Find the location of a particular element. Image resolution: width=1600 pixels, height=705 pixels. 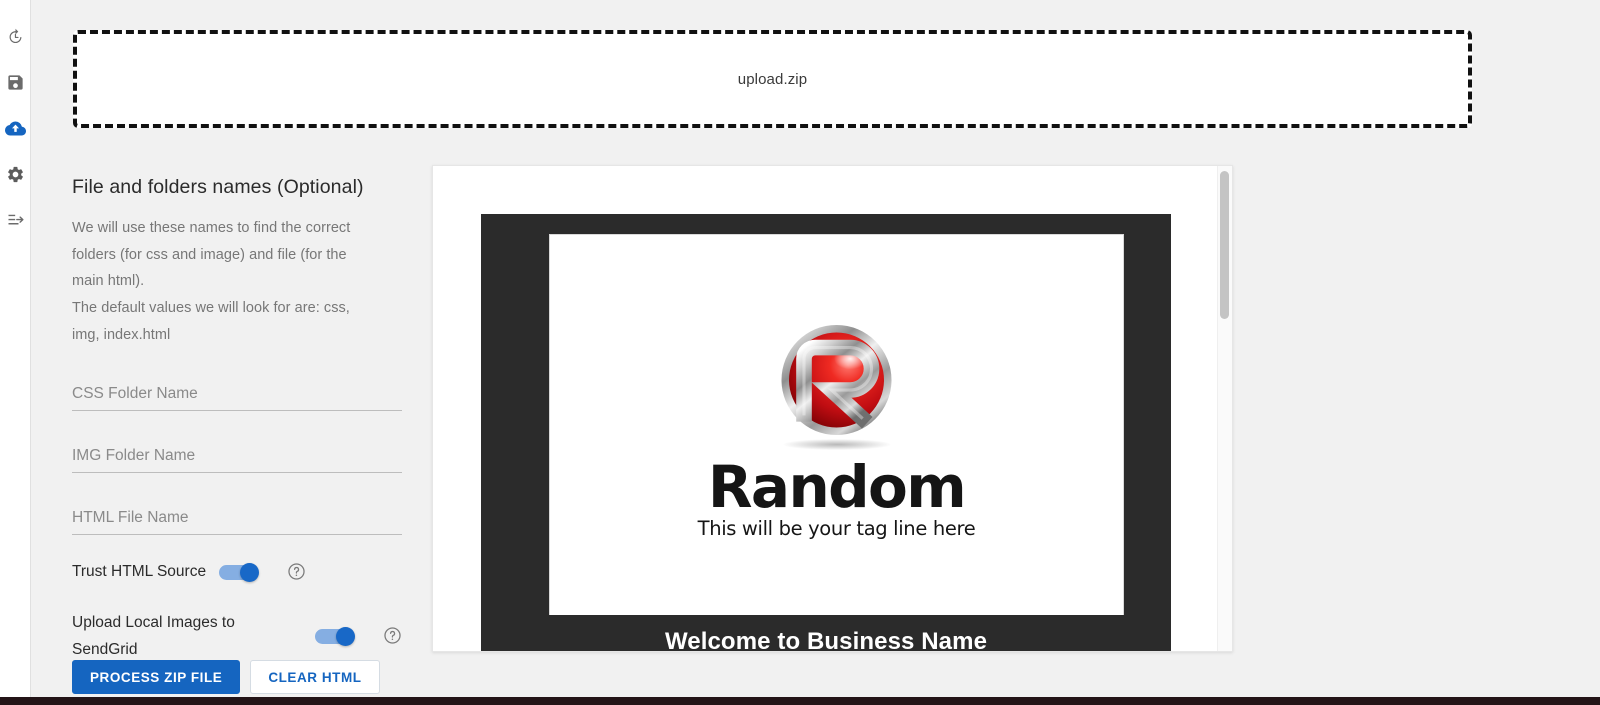

cloud-upload-icon is located at coordinates (15, 128).